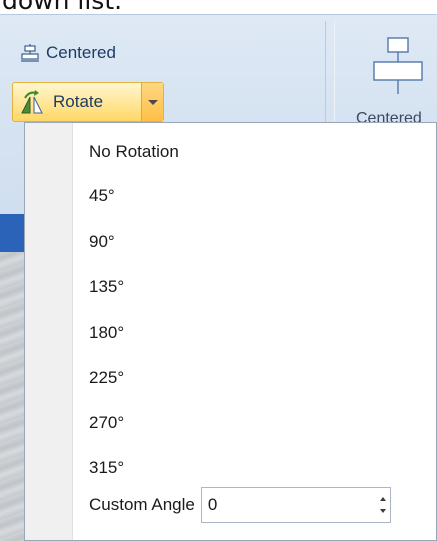 The width and height of the screenshot is (437, 541). What do you see at coordinates (32, 102) in the screenshot?
I see `rotate-icon` at bounding box center [32, 102].